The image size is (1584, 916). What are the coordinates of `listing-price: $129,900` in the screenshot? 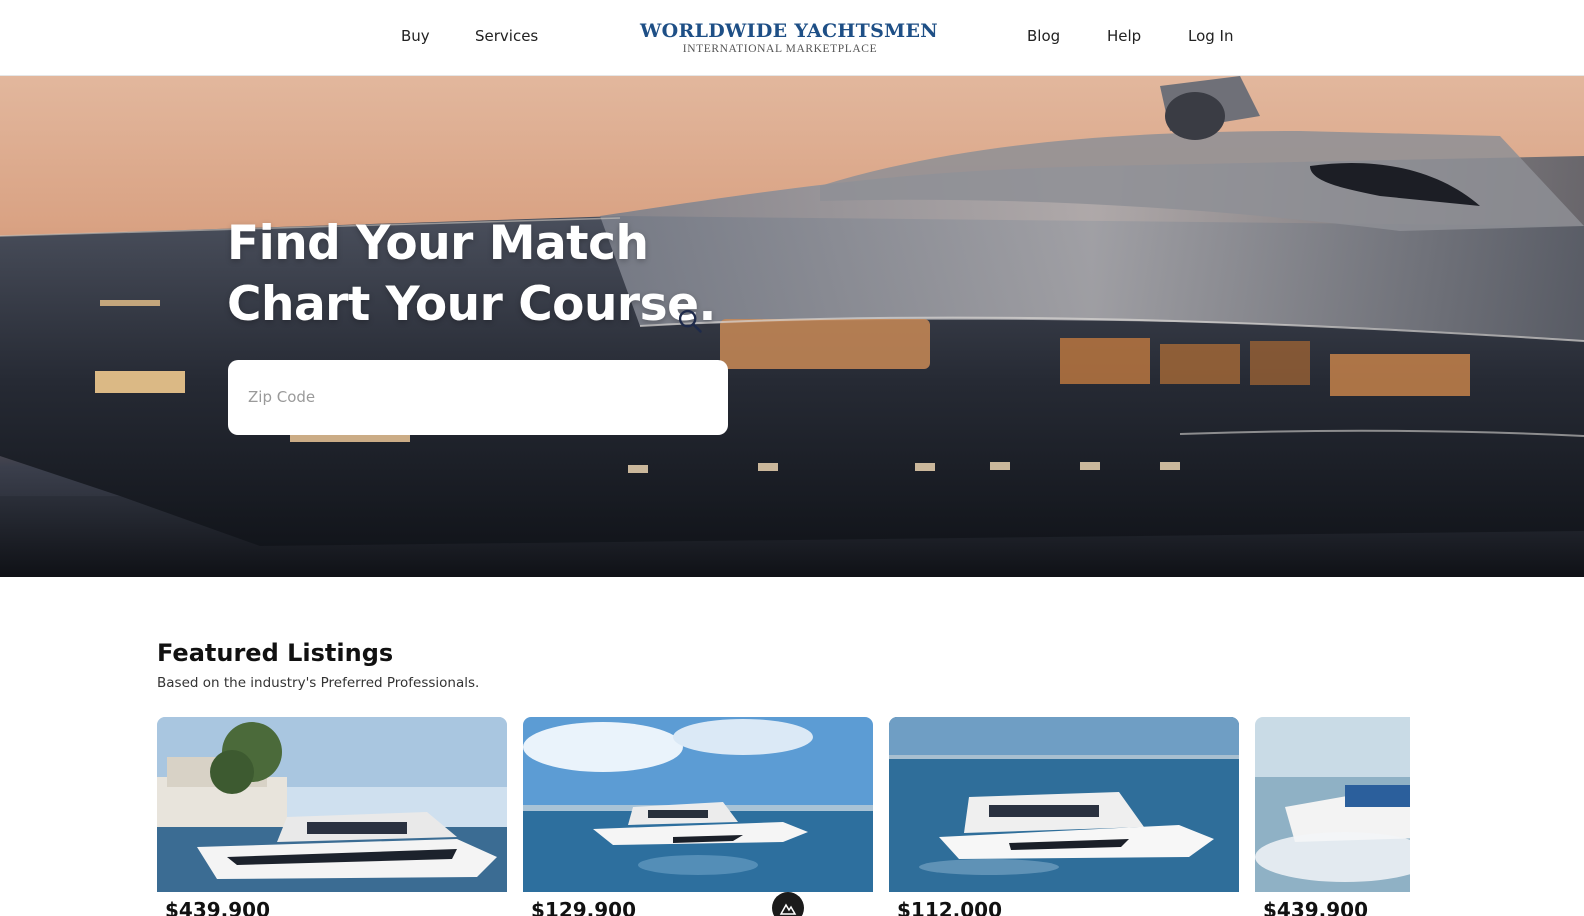 It's located at (584, 907).